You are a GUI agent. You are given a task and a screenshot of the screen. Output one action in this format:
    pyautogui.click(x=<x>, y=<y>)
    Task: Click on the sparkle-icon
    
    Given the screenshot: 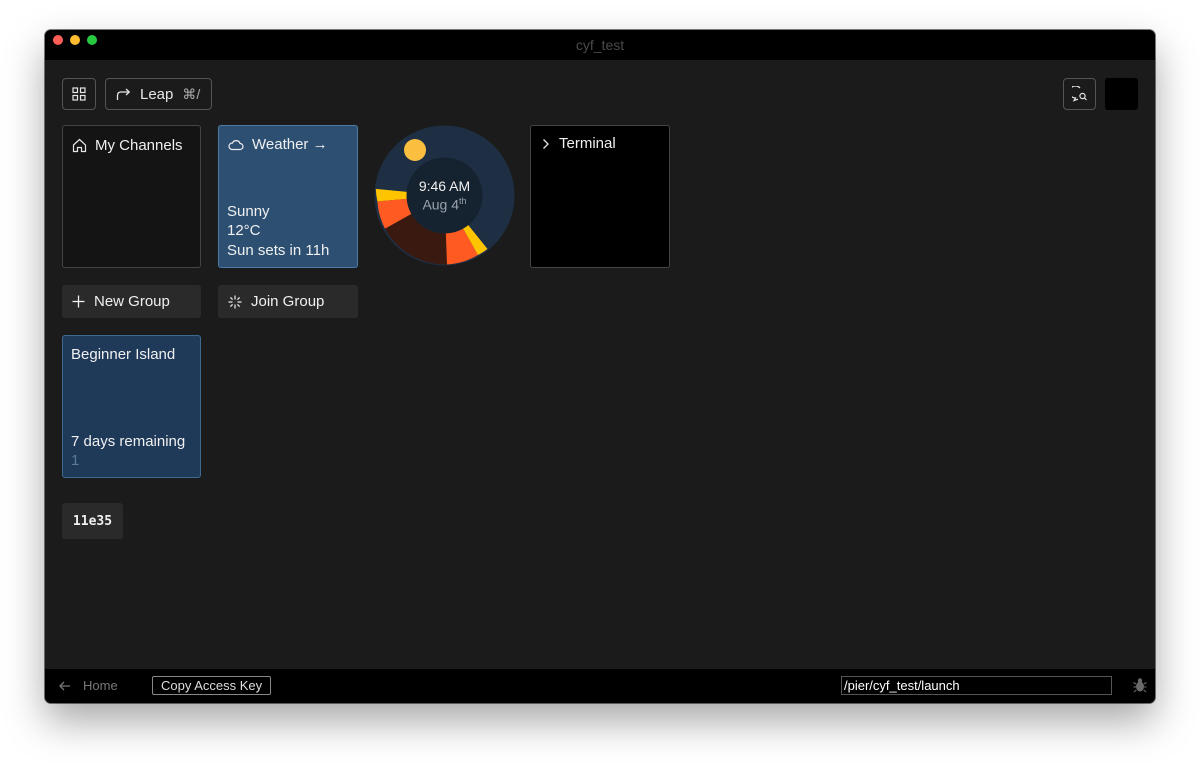 What is the action you would take?
    pyautogui.click(x=235, y=301)
    